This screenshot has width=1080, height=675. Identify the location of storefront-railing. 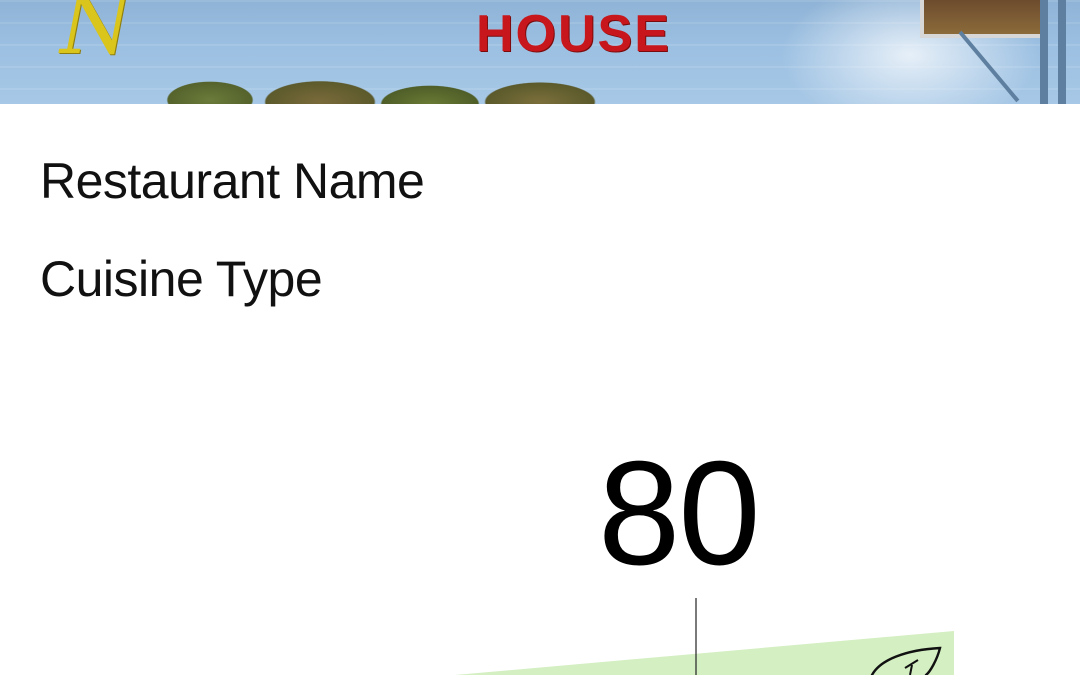
(1044, 52).